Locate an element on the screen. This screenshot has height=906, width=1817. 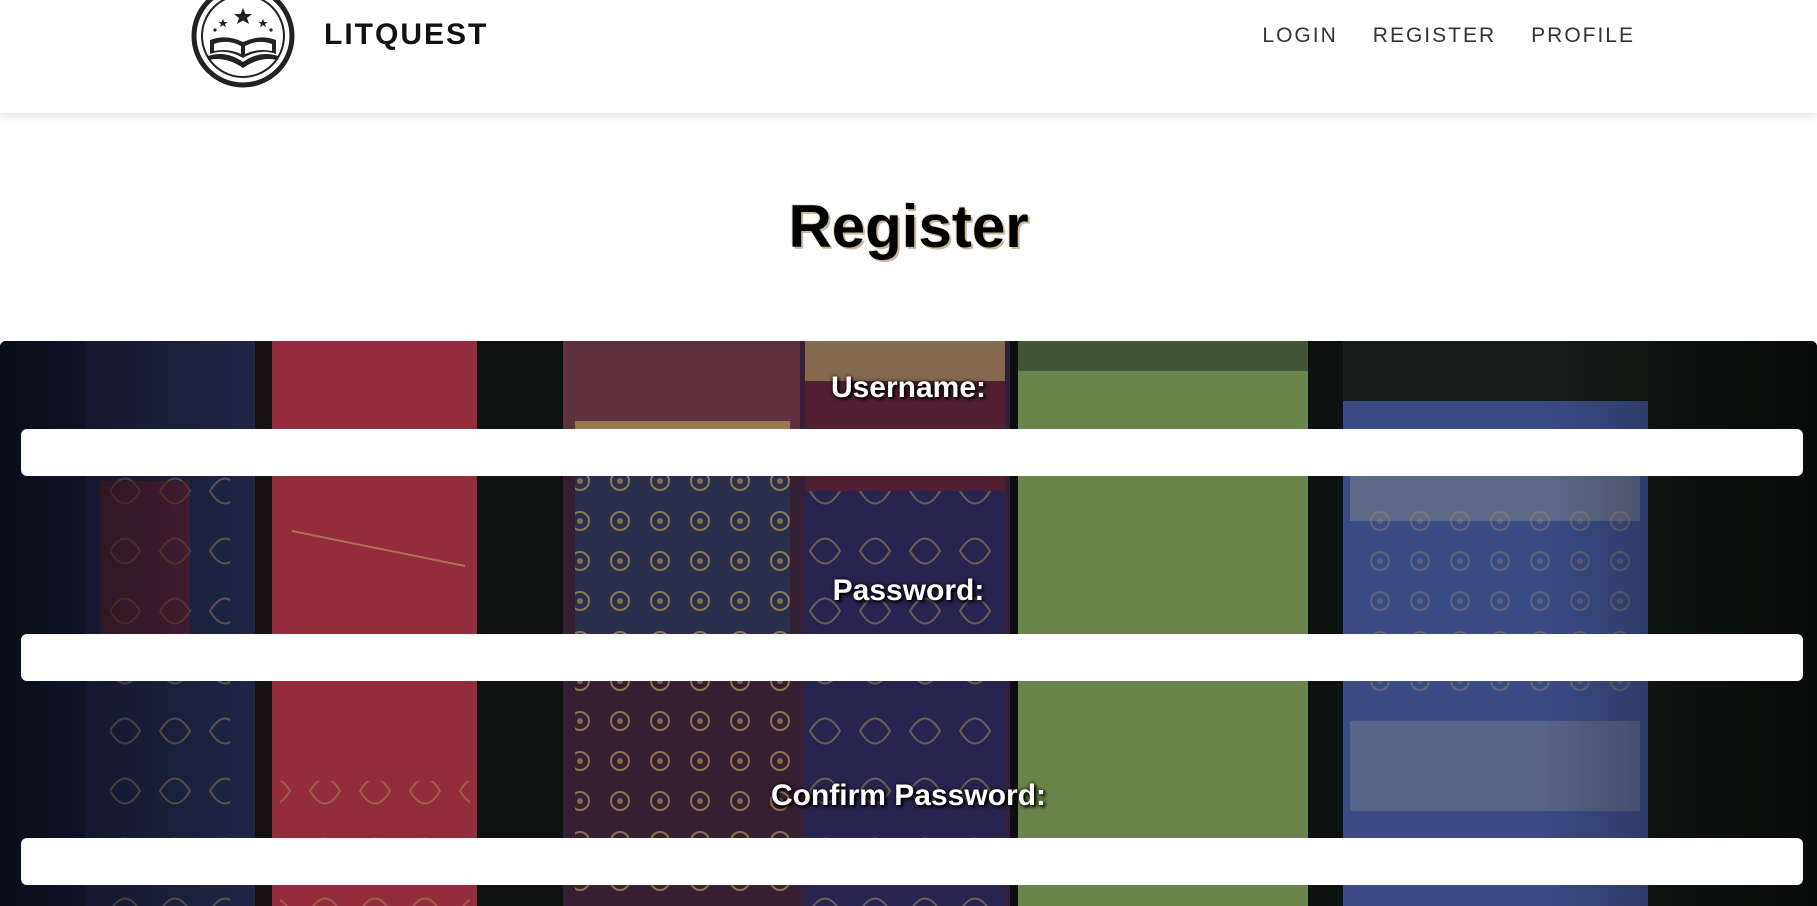
password-input is located at coordinates (912, 657).